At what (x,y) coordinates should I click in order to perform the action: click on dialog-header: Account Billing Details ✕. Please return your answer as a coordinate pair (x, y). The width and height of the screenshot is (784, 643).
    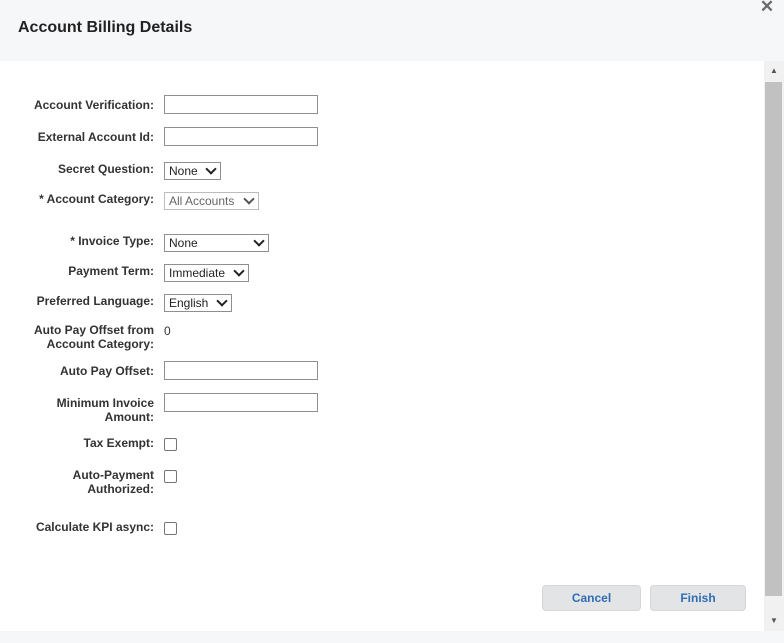
    Looking at the image, I should click on (392, 30).